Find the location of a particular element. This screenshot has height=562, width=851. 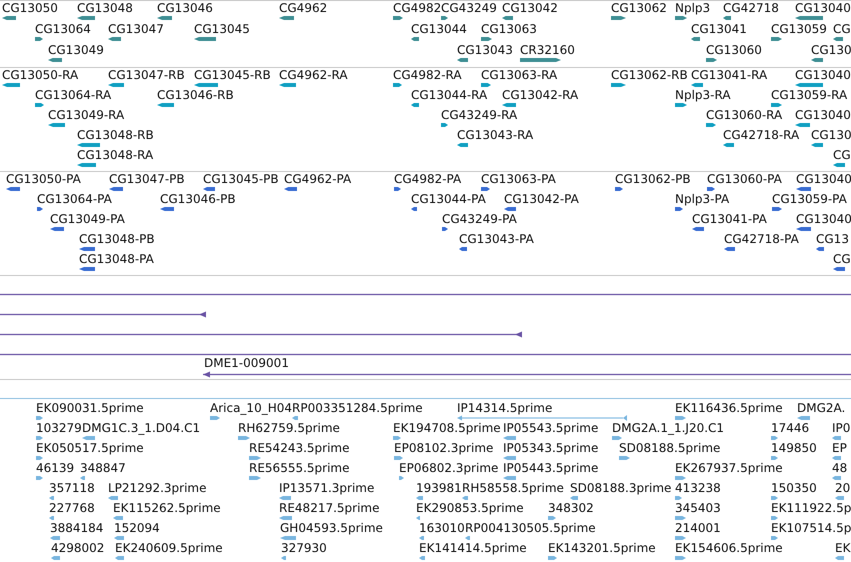

feature-label: RE54243.5prime is located at coordinates (299, 448).